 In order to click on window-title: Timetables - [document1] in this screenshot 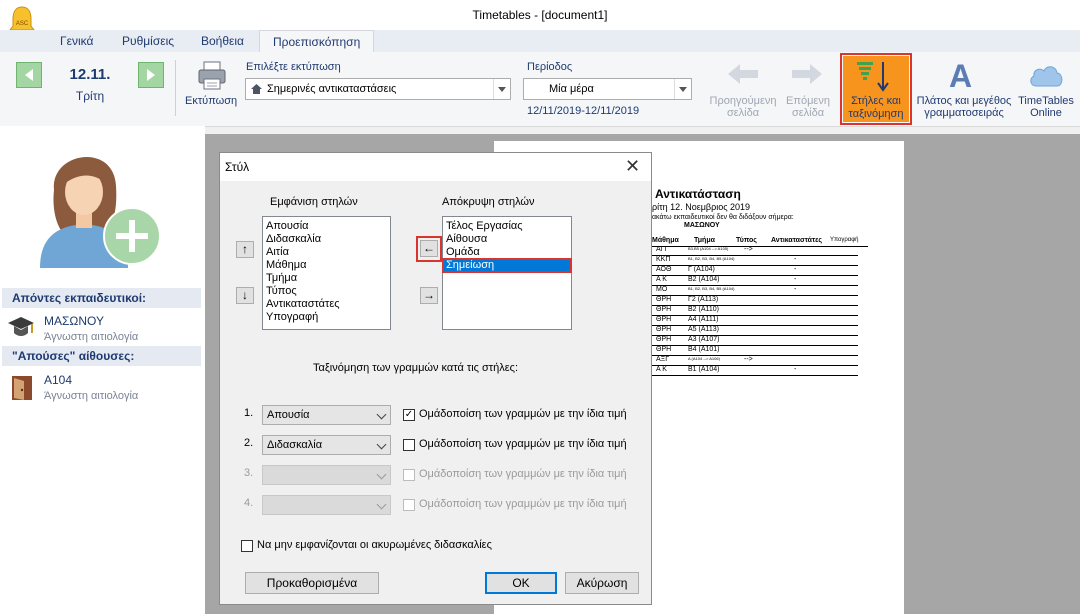, I will do `click(540, 15)`.